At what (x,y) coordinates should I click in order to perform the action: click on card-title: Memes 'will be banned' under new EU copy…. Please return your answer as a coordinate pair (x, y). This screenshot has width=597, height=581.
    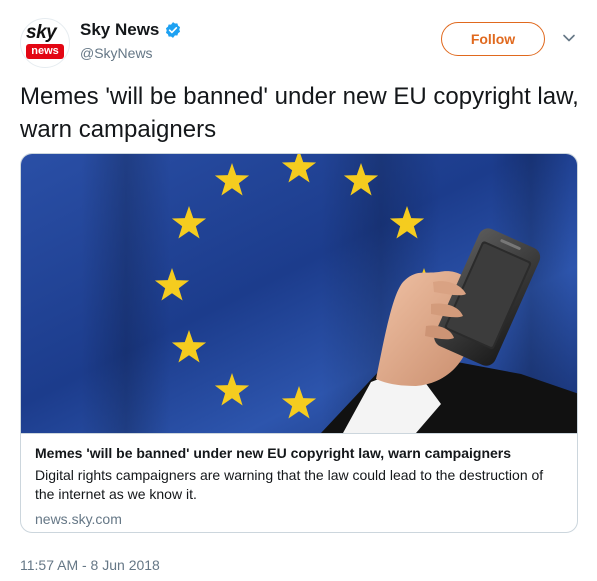
    Looking at the image, I should click on (299, 453).